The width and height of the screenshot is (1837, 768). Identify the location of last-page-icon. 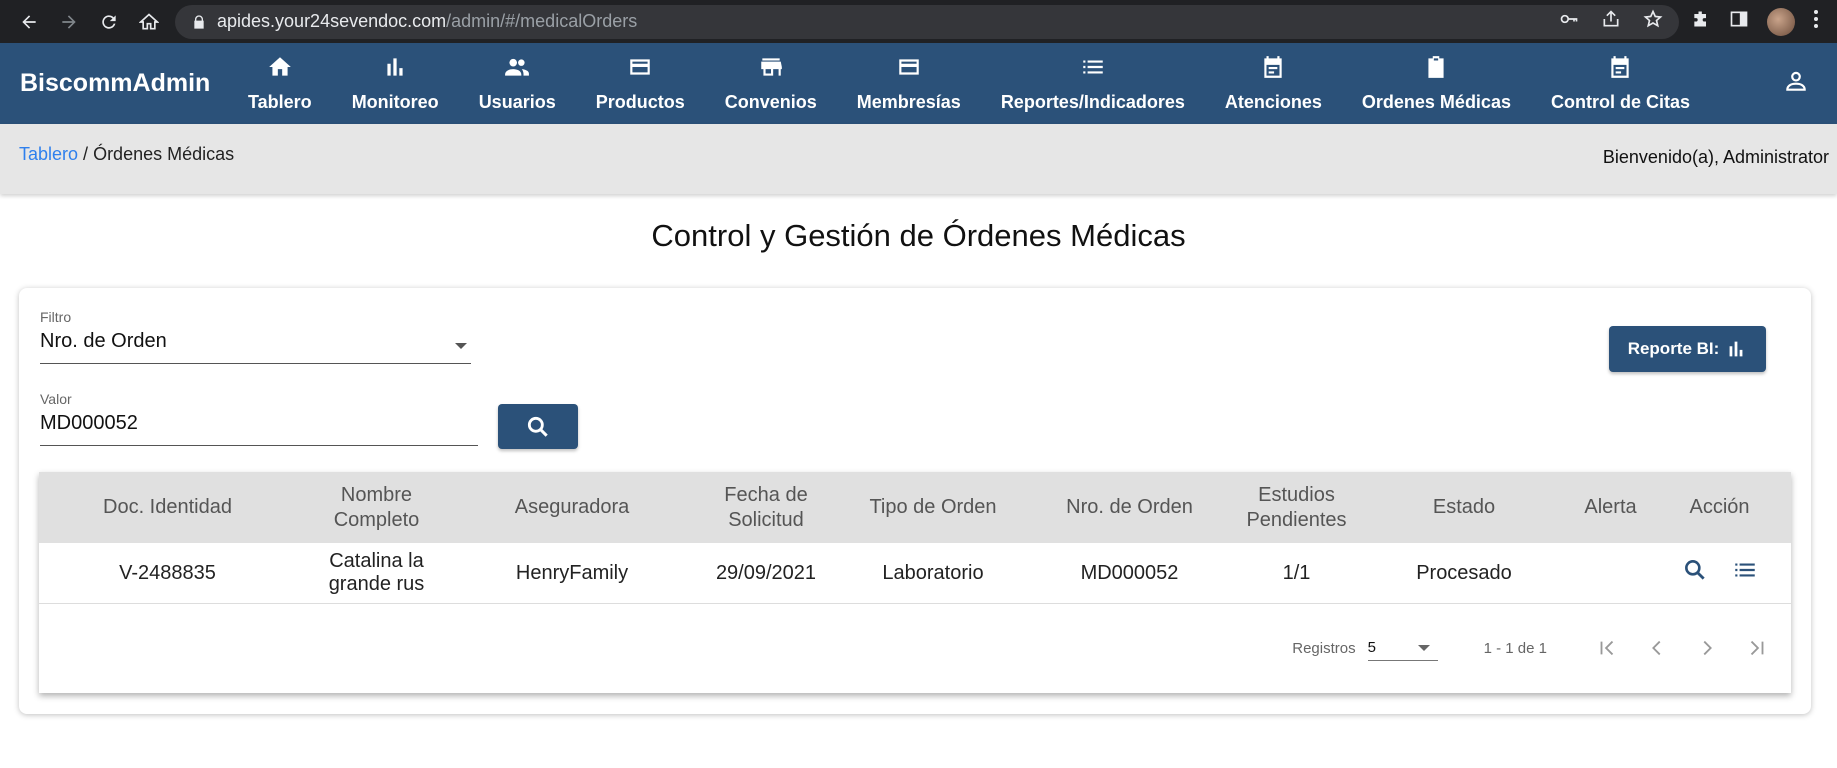
(1757, 648).